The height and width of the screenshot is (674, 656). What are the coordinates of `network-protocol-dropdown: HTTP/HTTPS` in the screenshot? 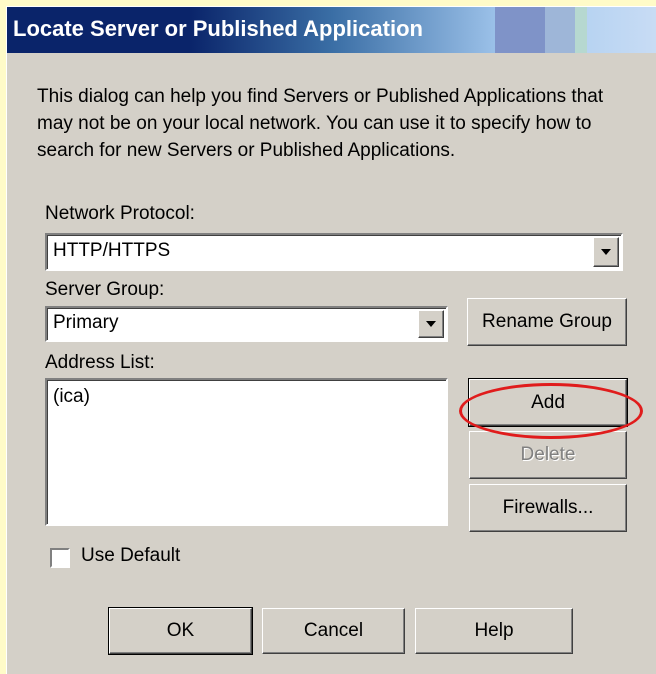 It's located at (334, 252).